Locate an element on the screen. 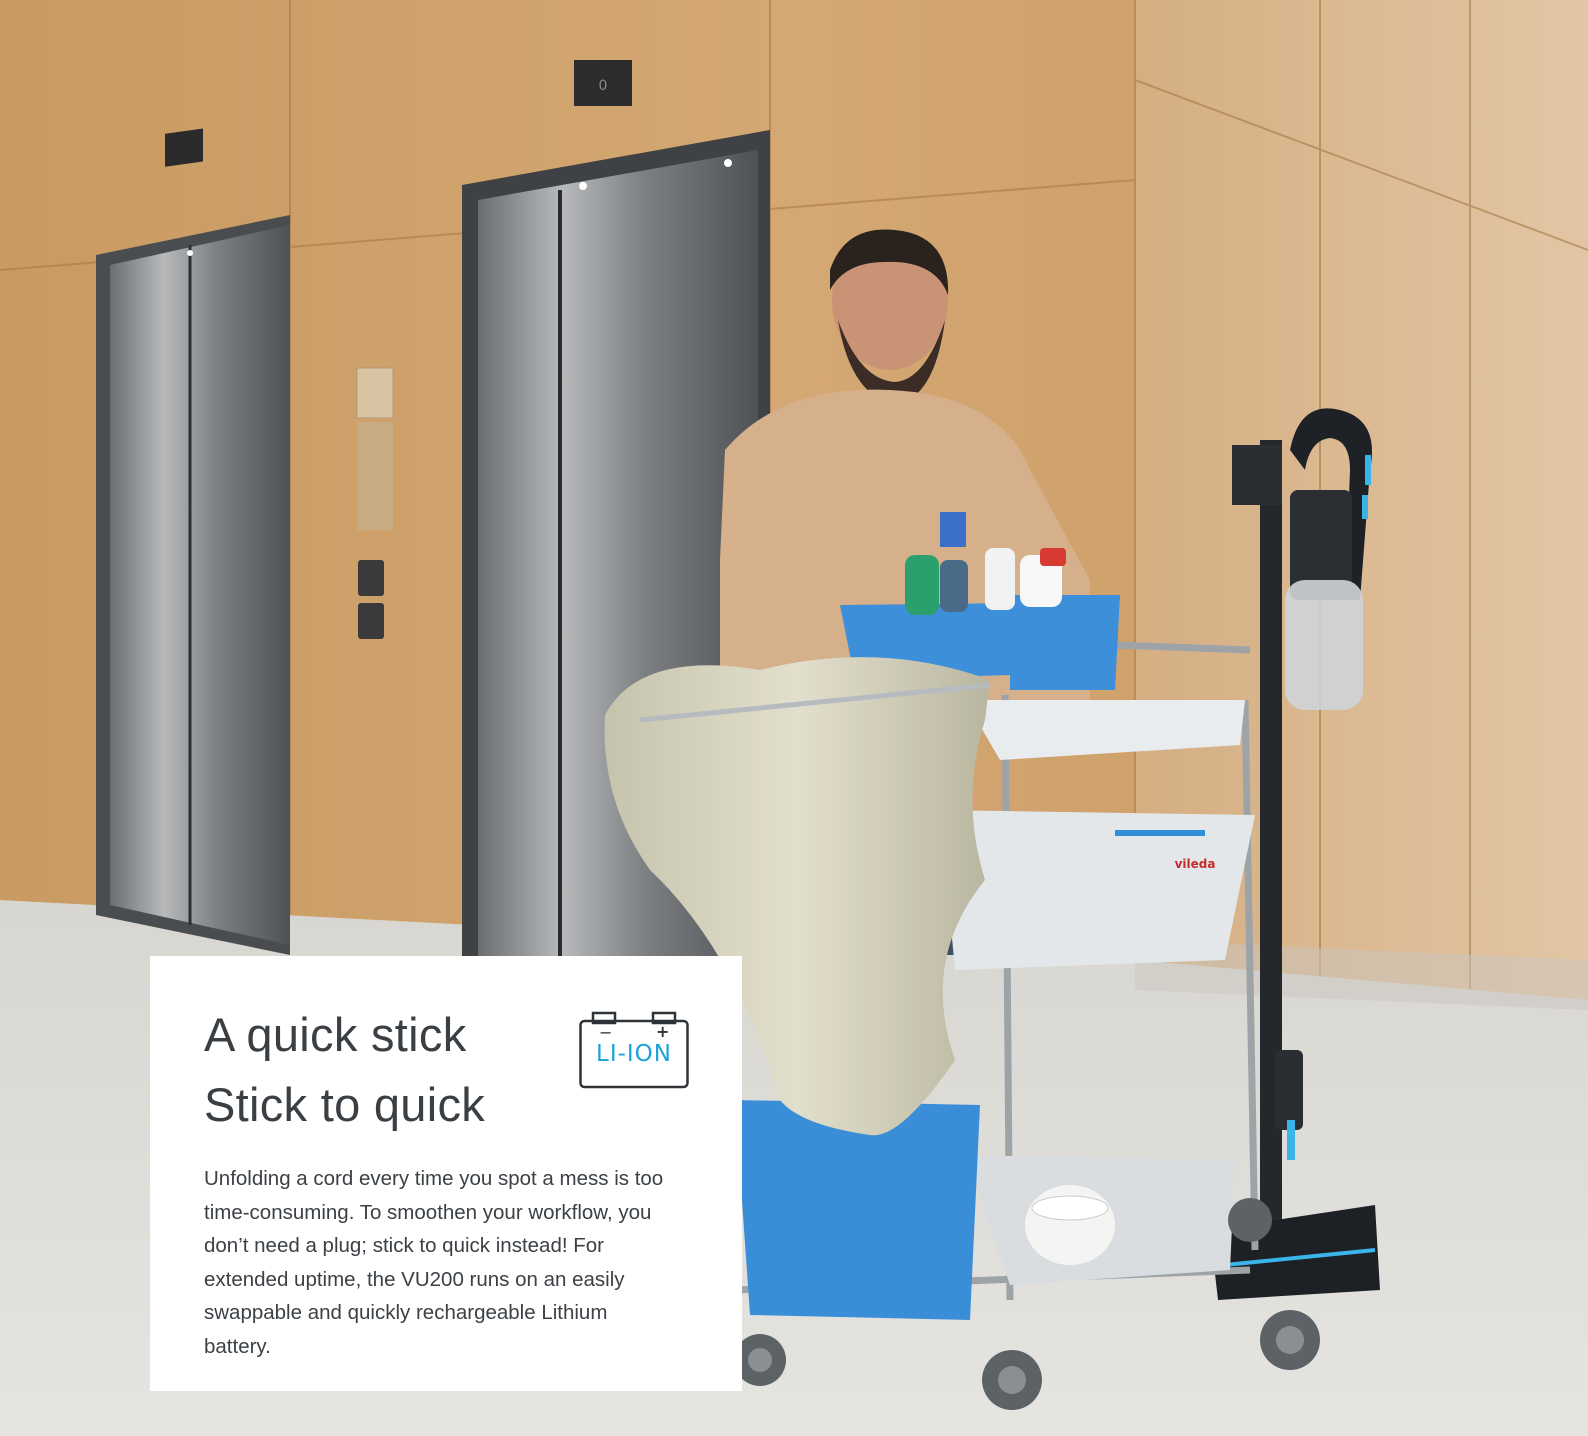  svg-text: vileda is located at coordinates (1195, 864).